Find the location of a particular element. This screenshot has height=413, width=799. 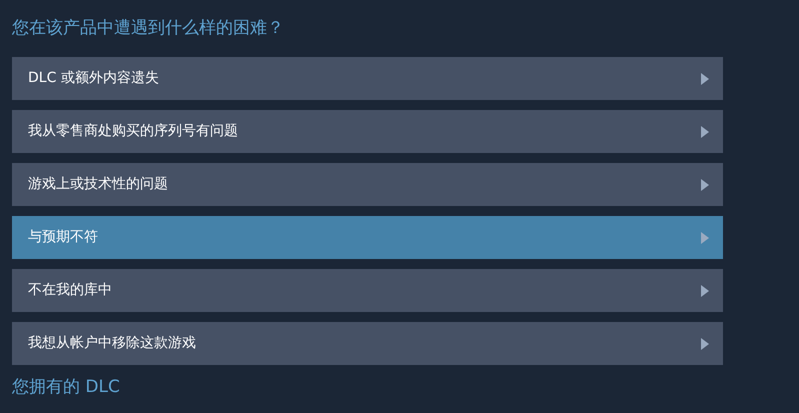

option-row: DLC 或额外内容遗失 is located at coordinates (367, 78).